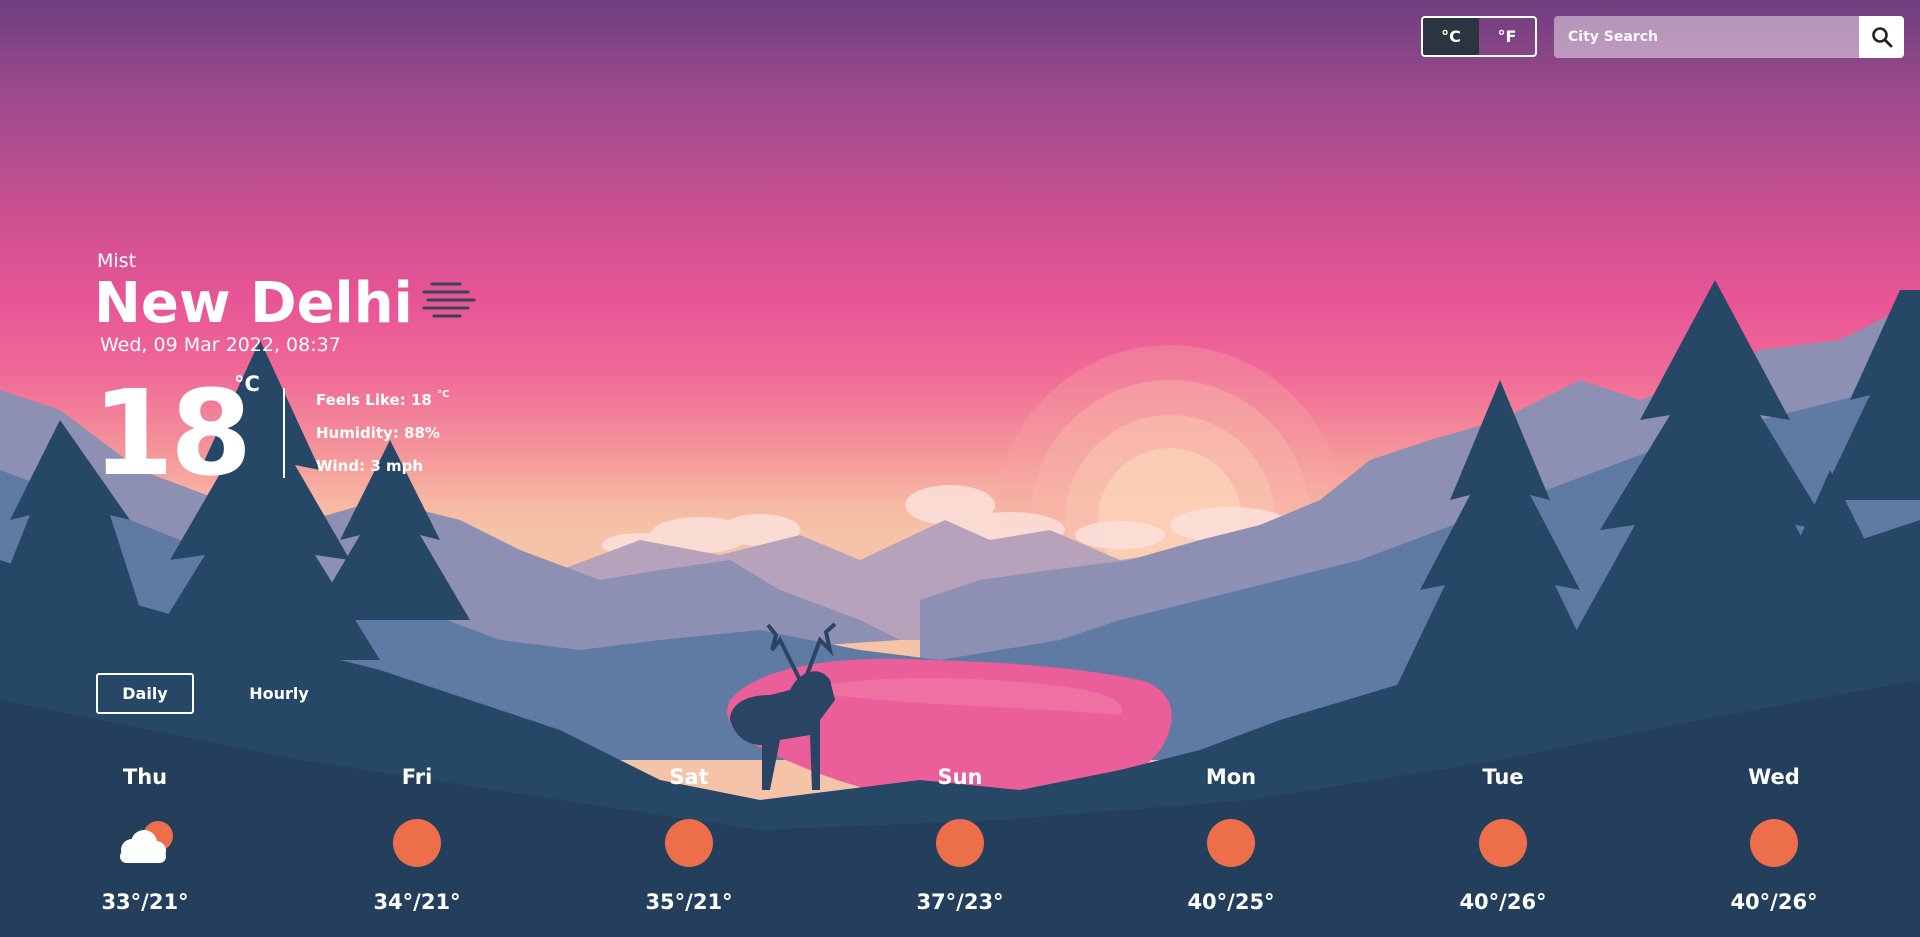 The width and height of the screenshot is (1920, 937). I want to click on mist-icon, so click(449, 300).